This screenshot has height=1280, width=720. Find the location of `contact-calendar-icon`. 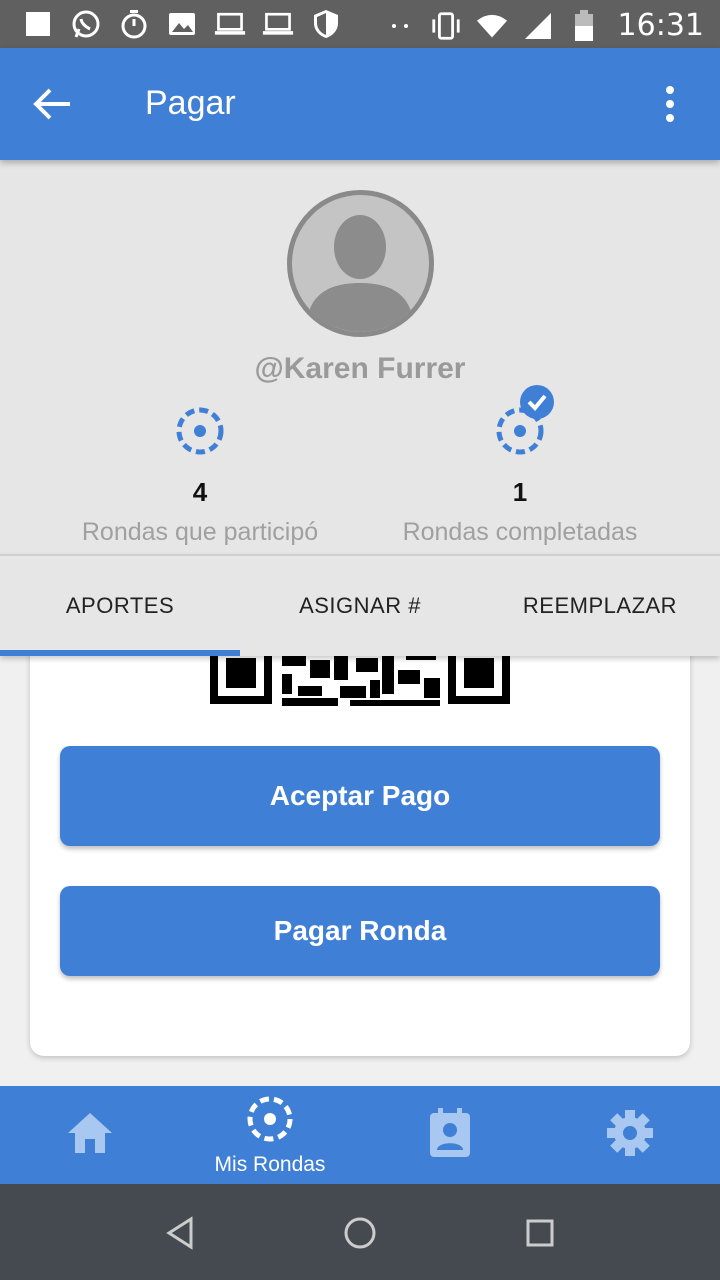

contact-calendar-icon is located at coordinates (450, 1135).